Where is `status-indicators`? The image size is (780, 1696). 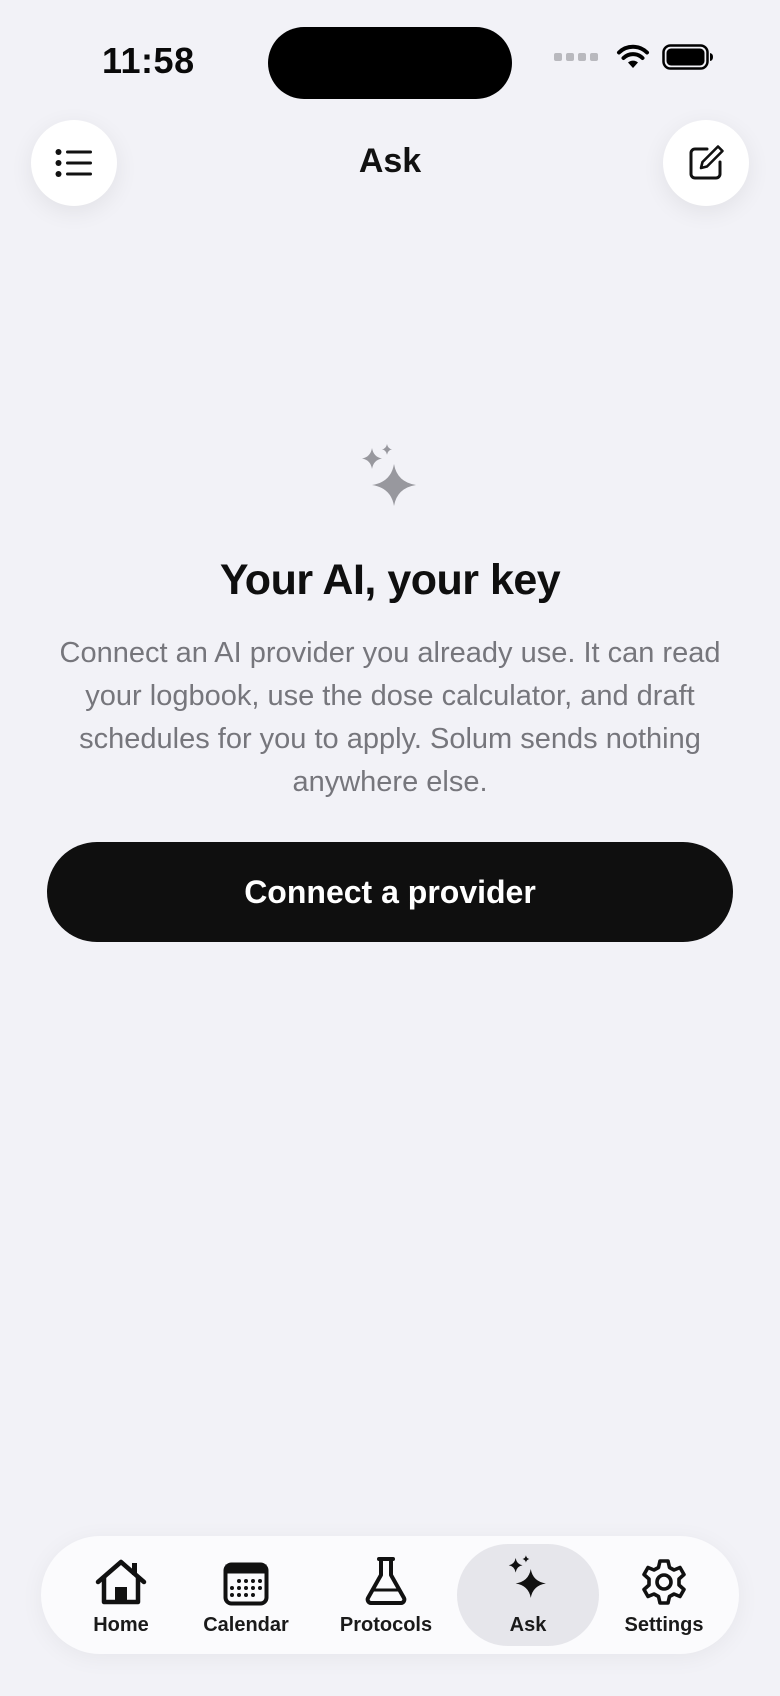
status-indicators is located at coordinates (634, 57).